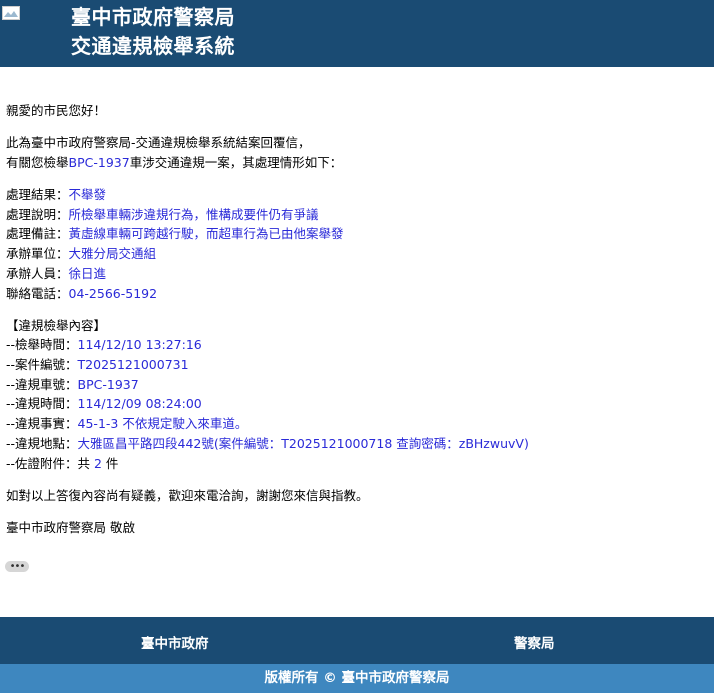 The height and width of the screenshot is (693, 714). Describe the element at coordinates (87, 195) in the screenshot. I see `field-value: 不舉發` at that location.